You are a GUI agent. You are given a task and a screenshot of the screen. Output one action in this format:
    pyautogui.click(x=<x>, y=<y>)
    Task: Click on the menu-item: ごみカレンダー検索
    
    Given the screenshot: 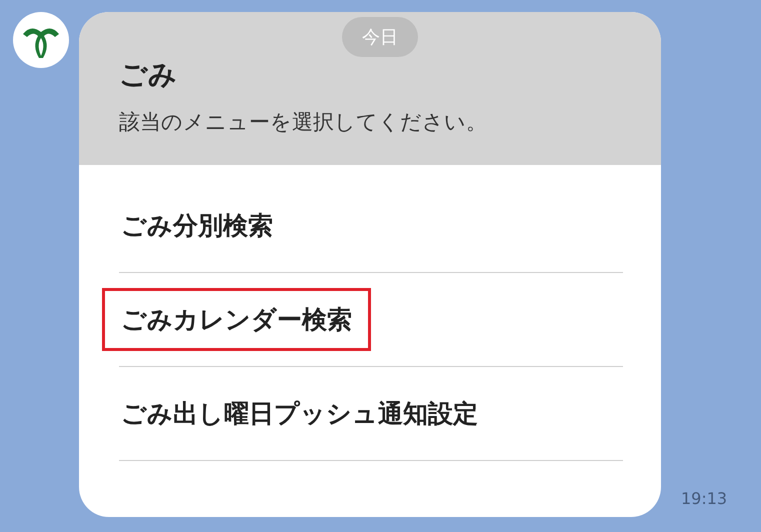 What is the action you would take?
    pyautogui.click(x=236, y=319)
    